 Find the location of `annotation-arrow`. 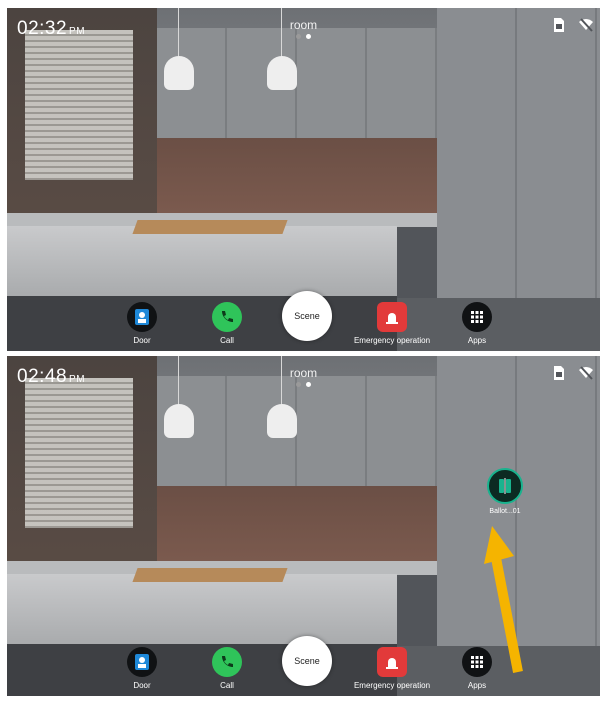

annotation-arrow is located at coordinates (503, 599).